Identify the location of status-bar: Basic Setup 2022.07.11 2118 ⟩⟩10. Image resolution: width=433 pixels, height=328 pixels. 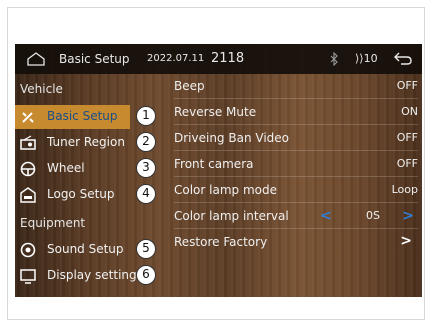
(218, 59).